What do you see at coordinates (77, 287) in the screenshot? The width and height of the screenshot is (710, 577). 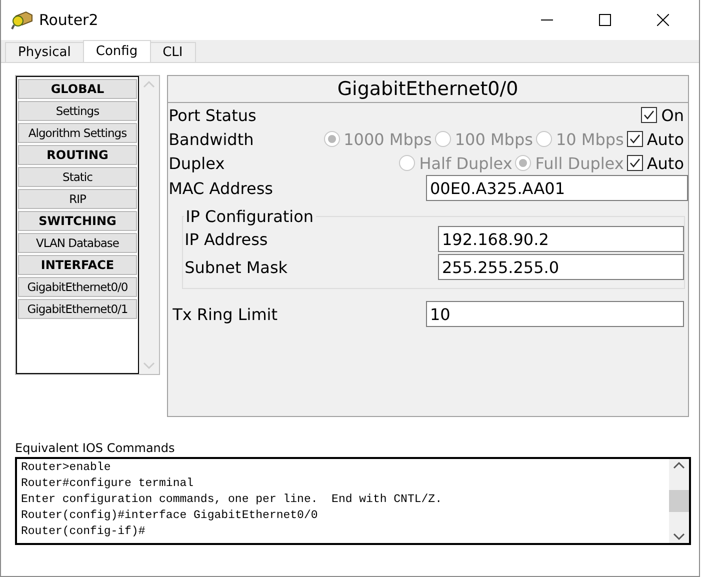 I see `sidebar-item: GigabitEthernet0/0` at bounding box center [77, 287].